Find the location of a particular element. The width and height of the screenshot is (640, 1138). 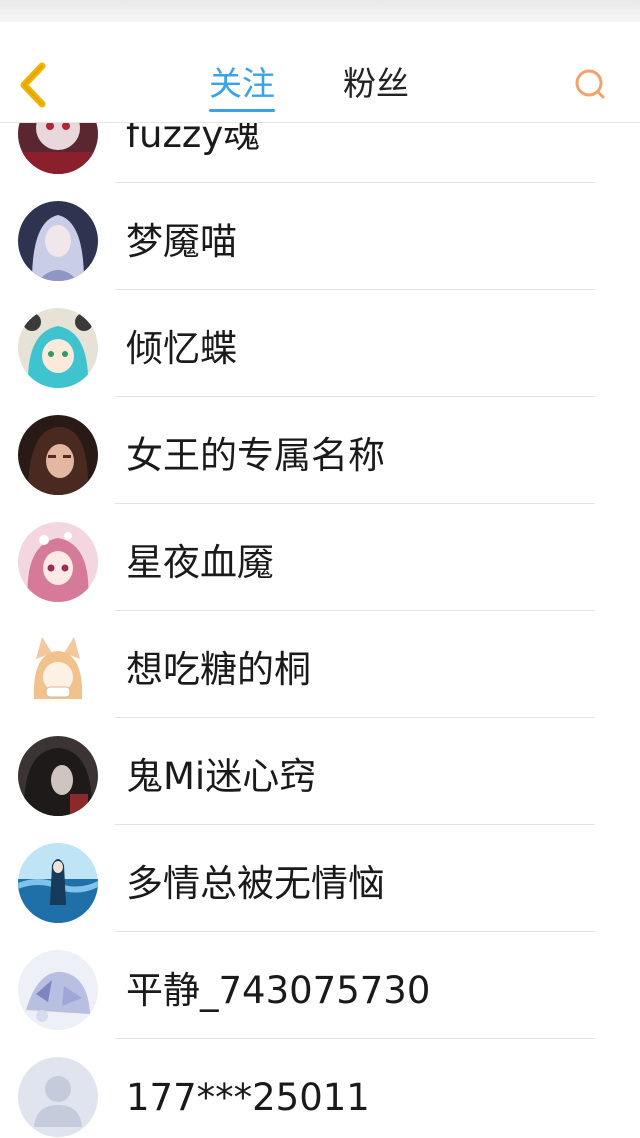

list-item: 梦魇喵 is located at coordinates (320, 236).